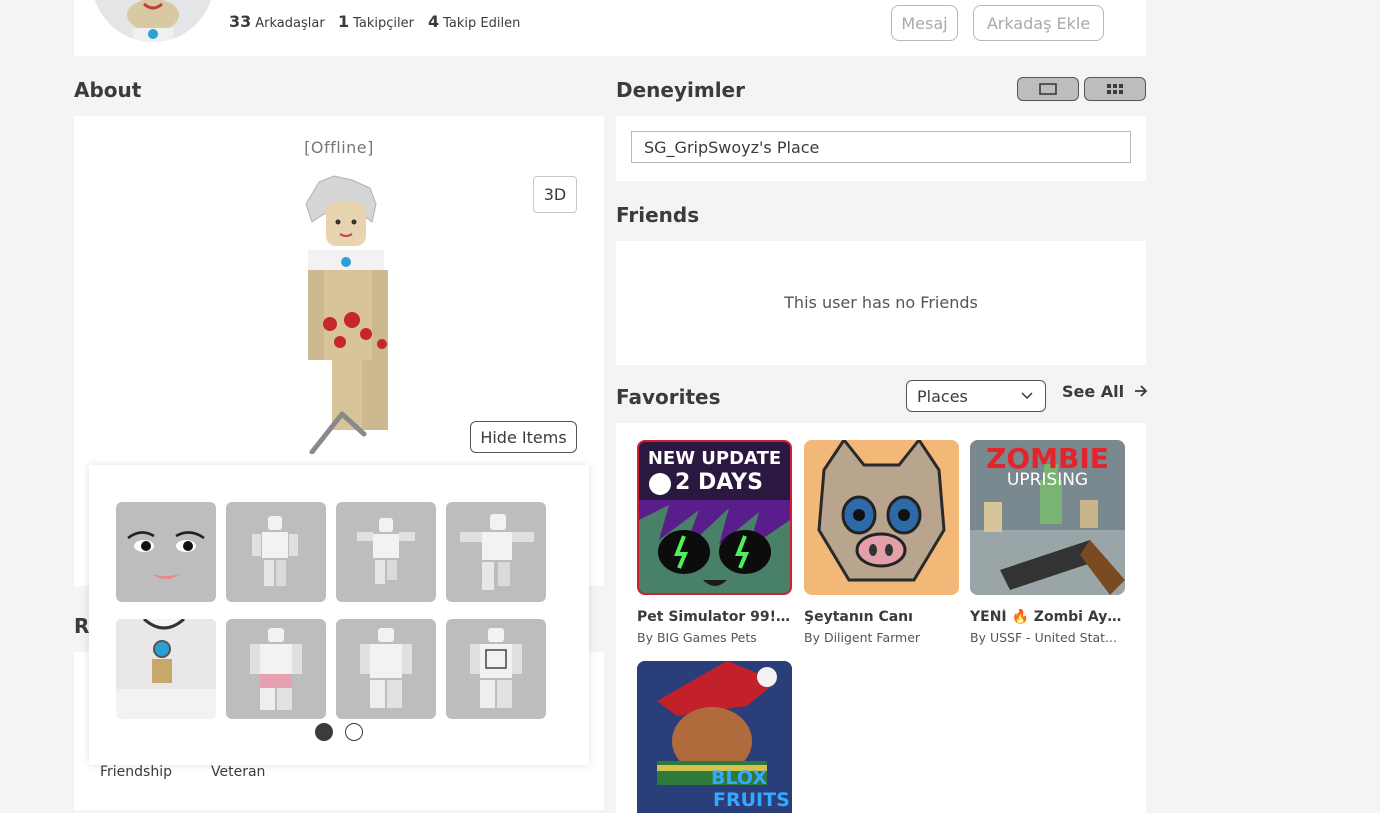 Image resolution: width=1380 pixels, height=813 pixels. Describe the element at coordinates (376, 21) in the screenshot. I see `followers-count-stat: 1 Takipçiler` at that location.